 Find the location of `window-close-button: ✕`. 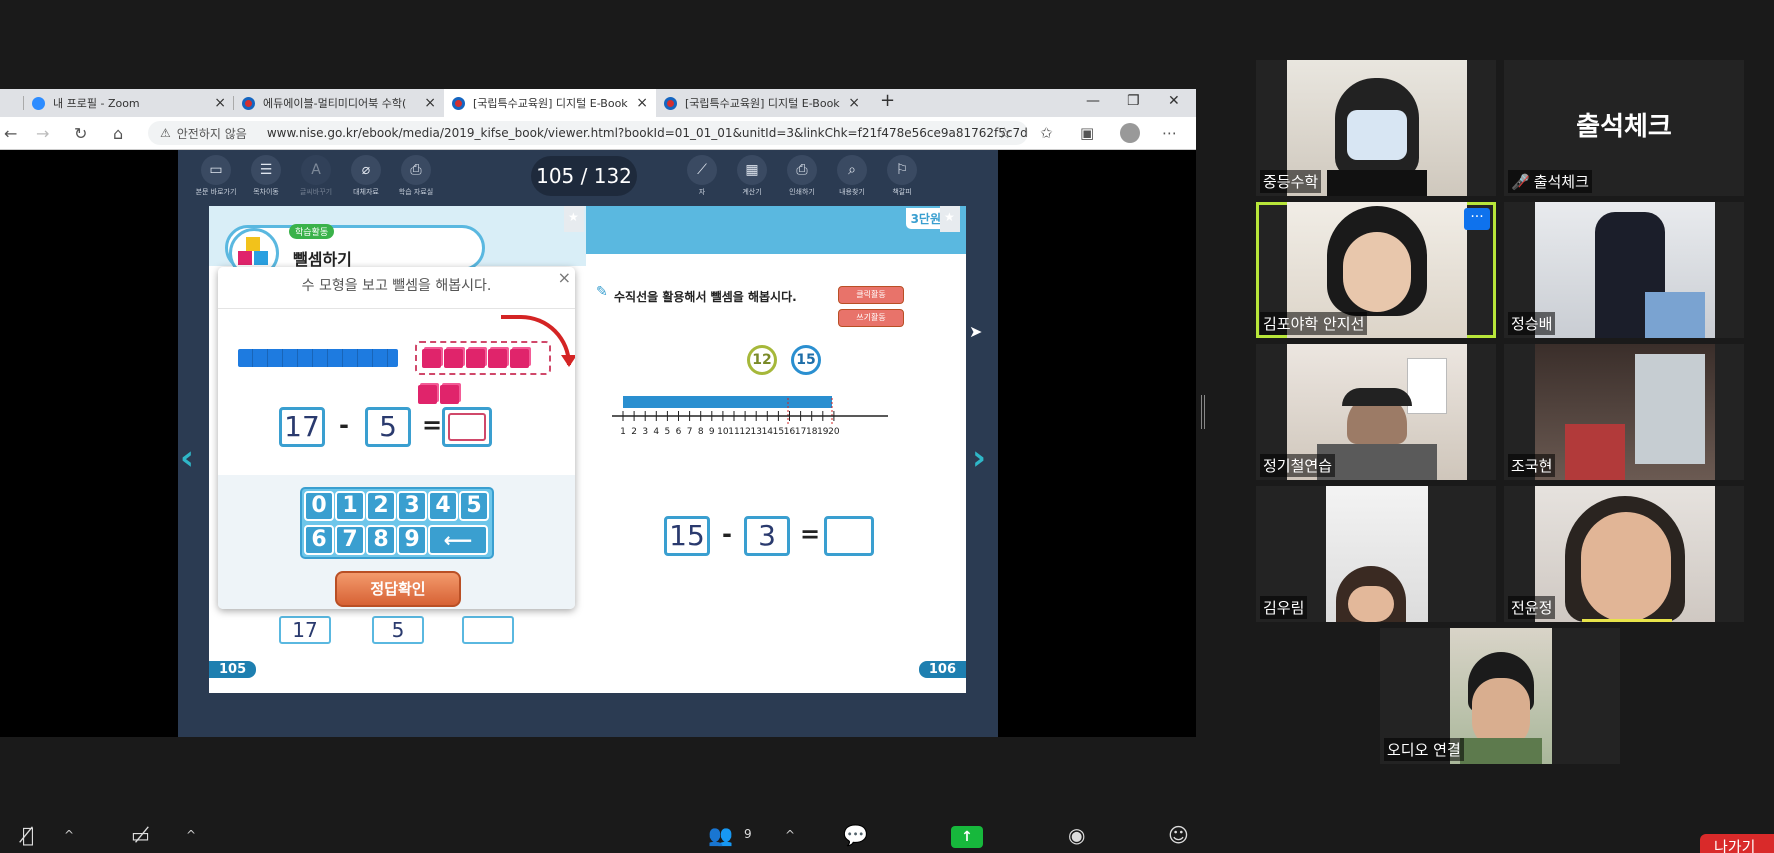

window-close-button: ✕ is located at coordinates (1174, 101).